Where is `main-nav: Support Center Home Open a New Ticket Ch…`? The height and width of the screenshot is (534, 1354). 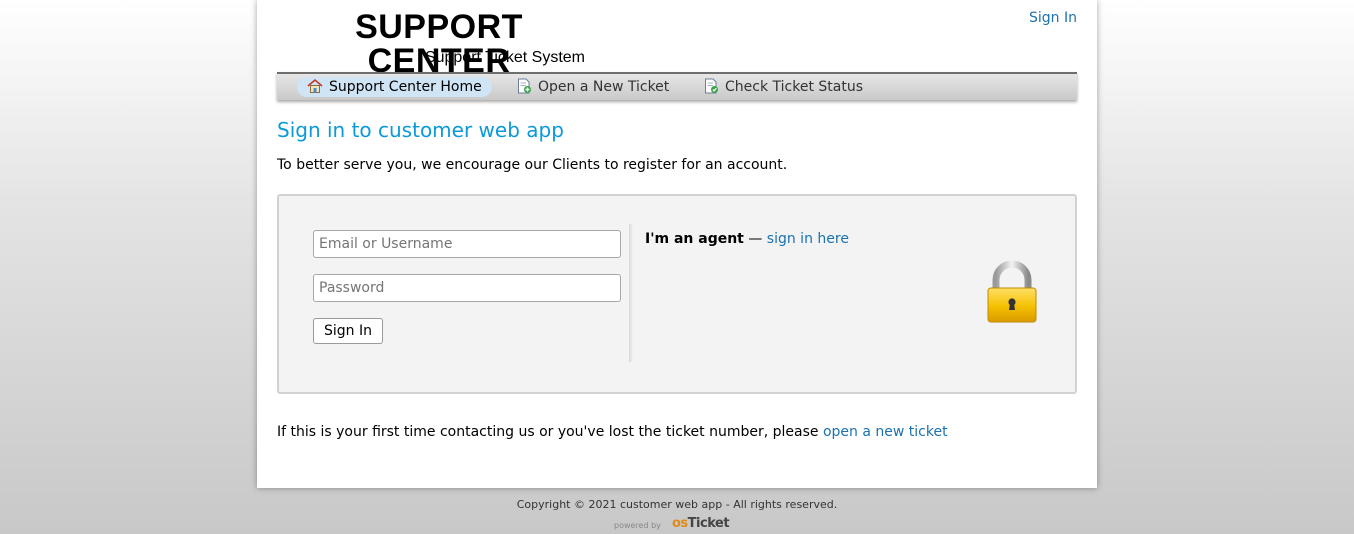 main-nav: Support Center Home Open a New Ticket Ch… is located at coordinates (677, 86).